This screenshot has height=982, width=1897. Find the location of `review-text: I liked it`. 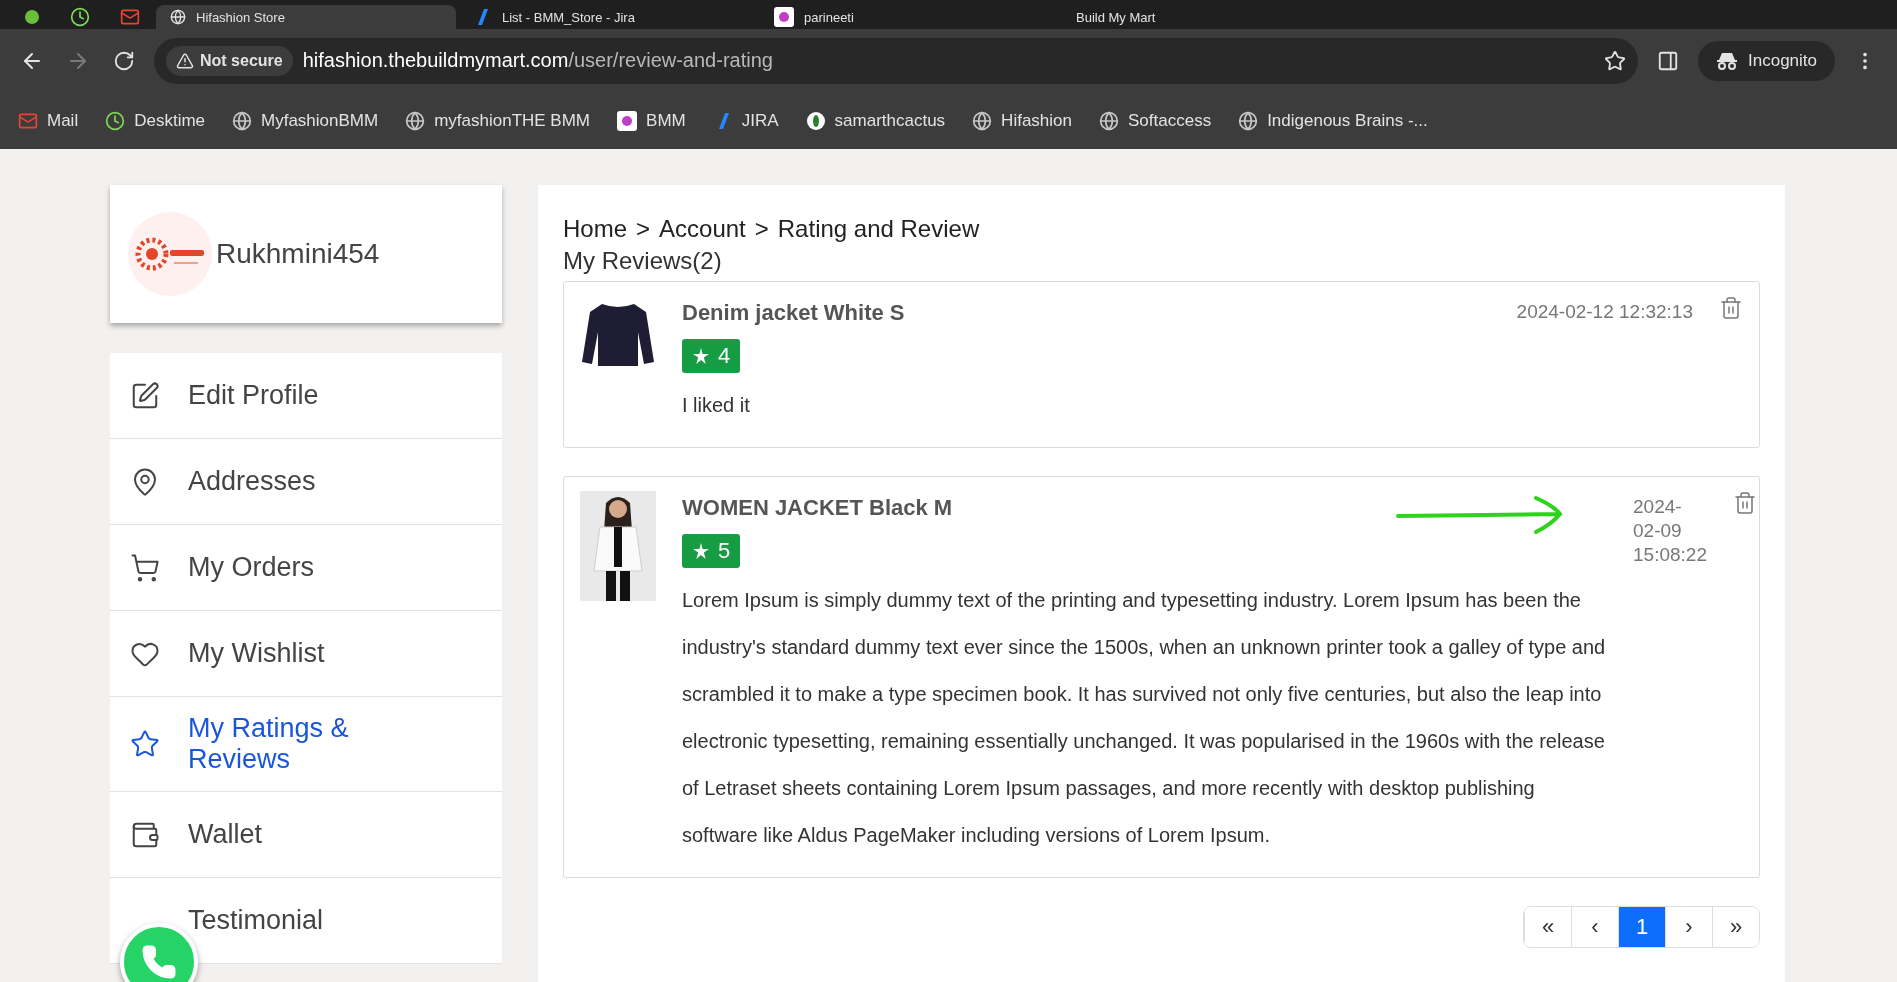

review-text: I liked it is located at coordinates (716, 405).